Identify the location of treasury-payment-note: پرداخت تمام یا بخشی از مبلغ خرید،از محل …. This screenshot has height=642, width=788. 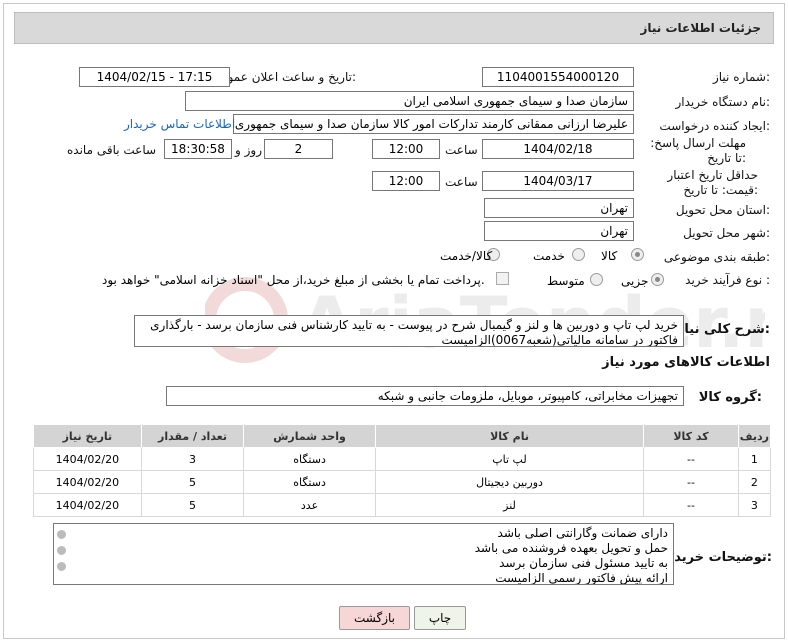
(293, 280).